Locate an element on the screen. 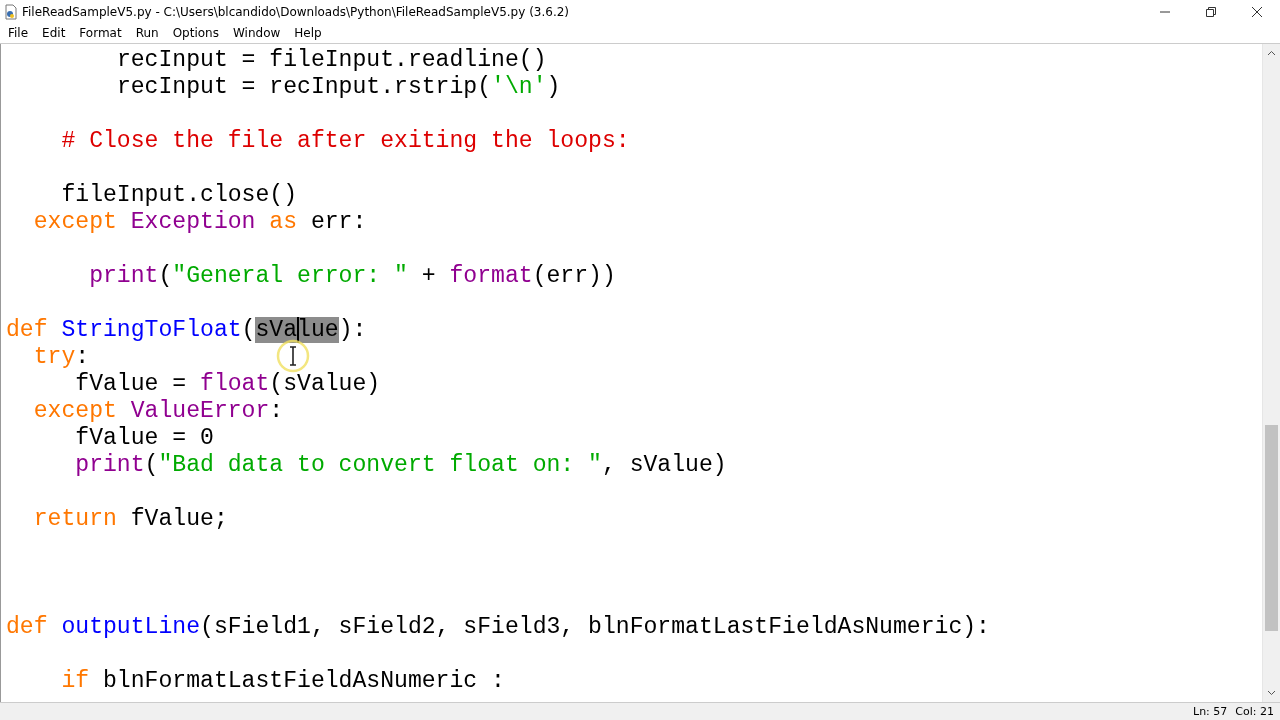  code-text: ): is located at coordinates (352, 330).